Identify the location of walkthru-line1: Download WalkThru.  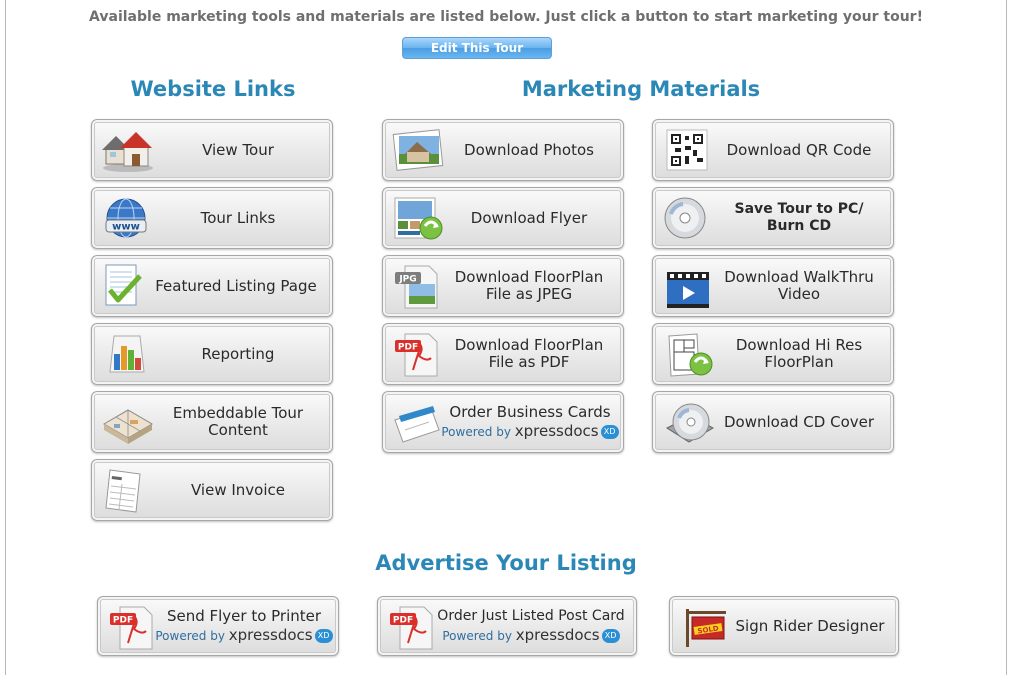
(799, 277).